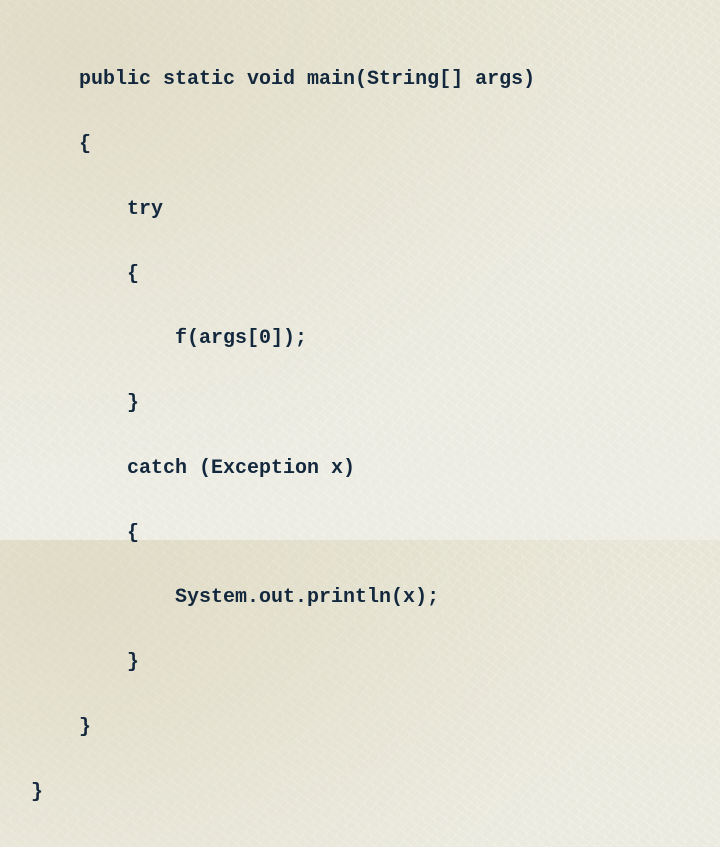  What do you see at coordinates (85, 533) in the screenshot?
I see `code-line-catch-open-brace: {` at bounding box center [85, 533].